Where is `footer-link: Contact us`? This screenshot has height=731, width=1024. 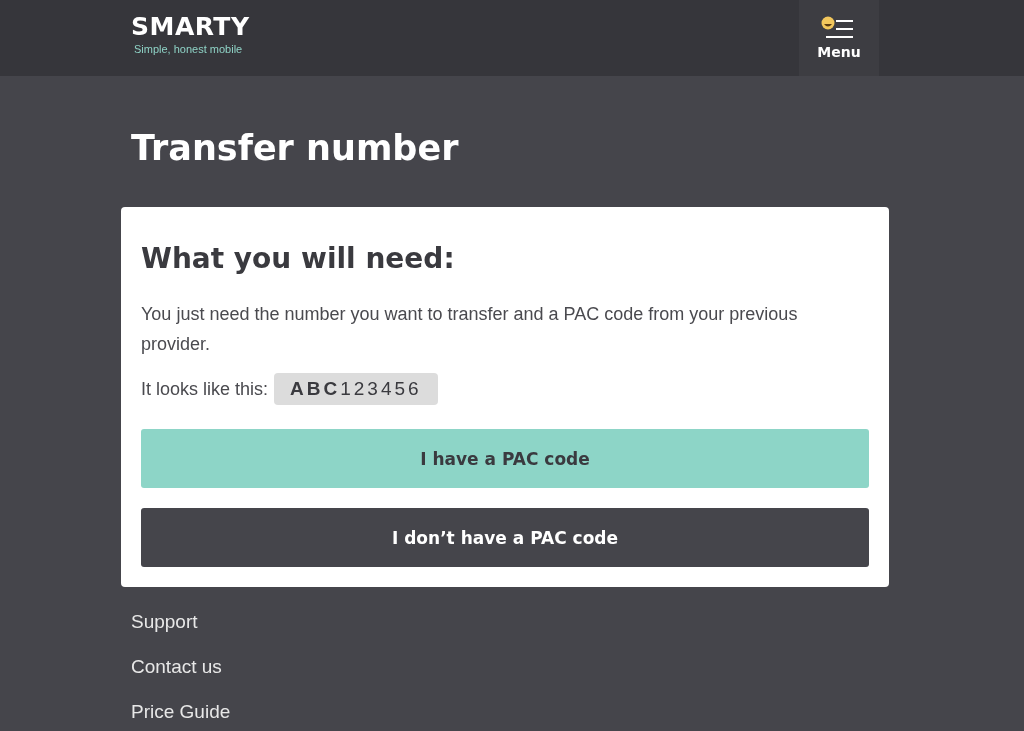 footer-link: Contact us is located at coordinates (510, 667).